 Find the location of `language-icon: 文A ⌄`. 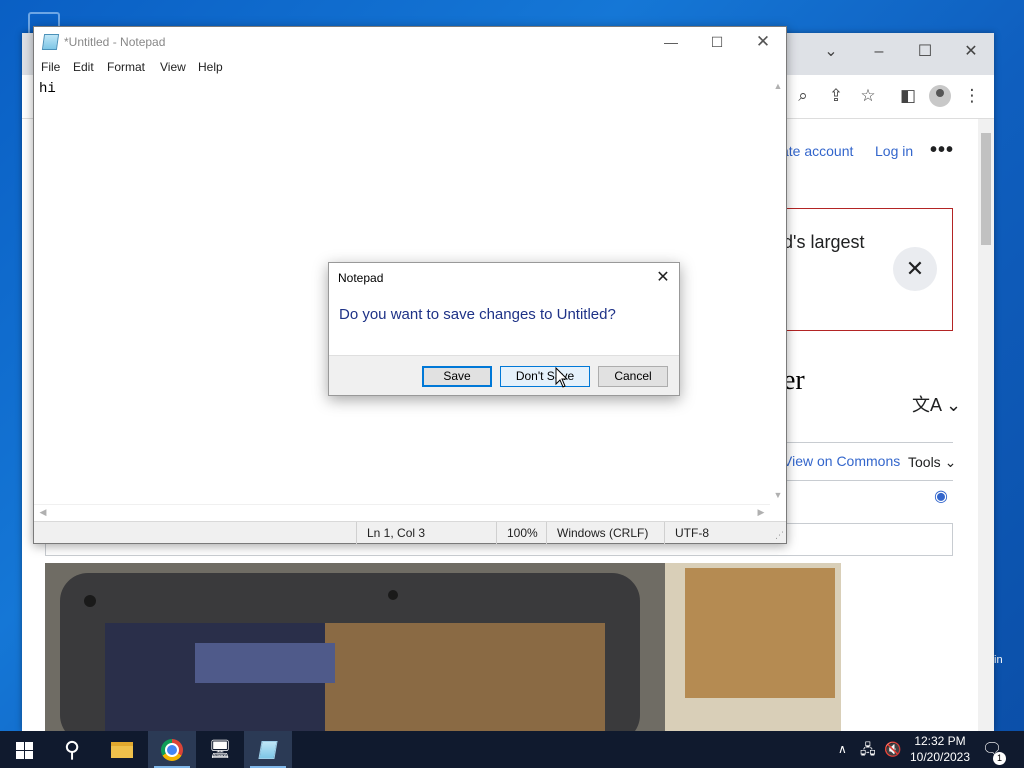

language-icon: 文A ⌄ is located at coordinates (936, 404).